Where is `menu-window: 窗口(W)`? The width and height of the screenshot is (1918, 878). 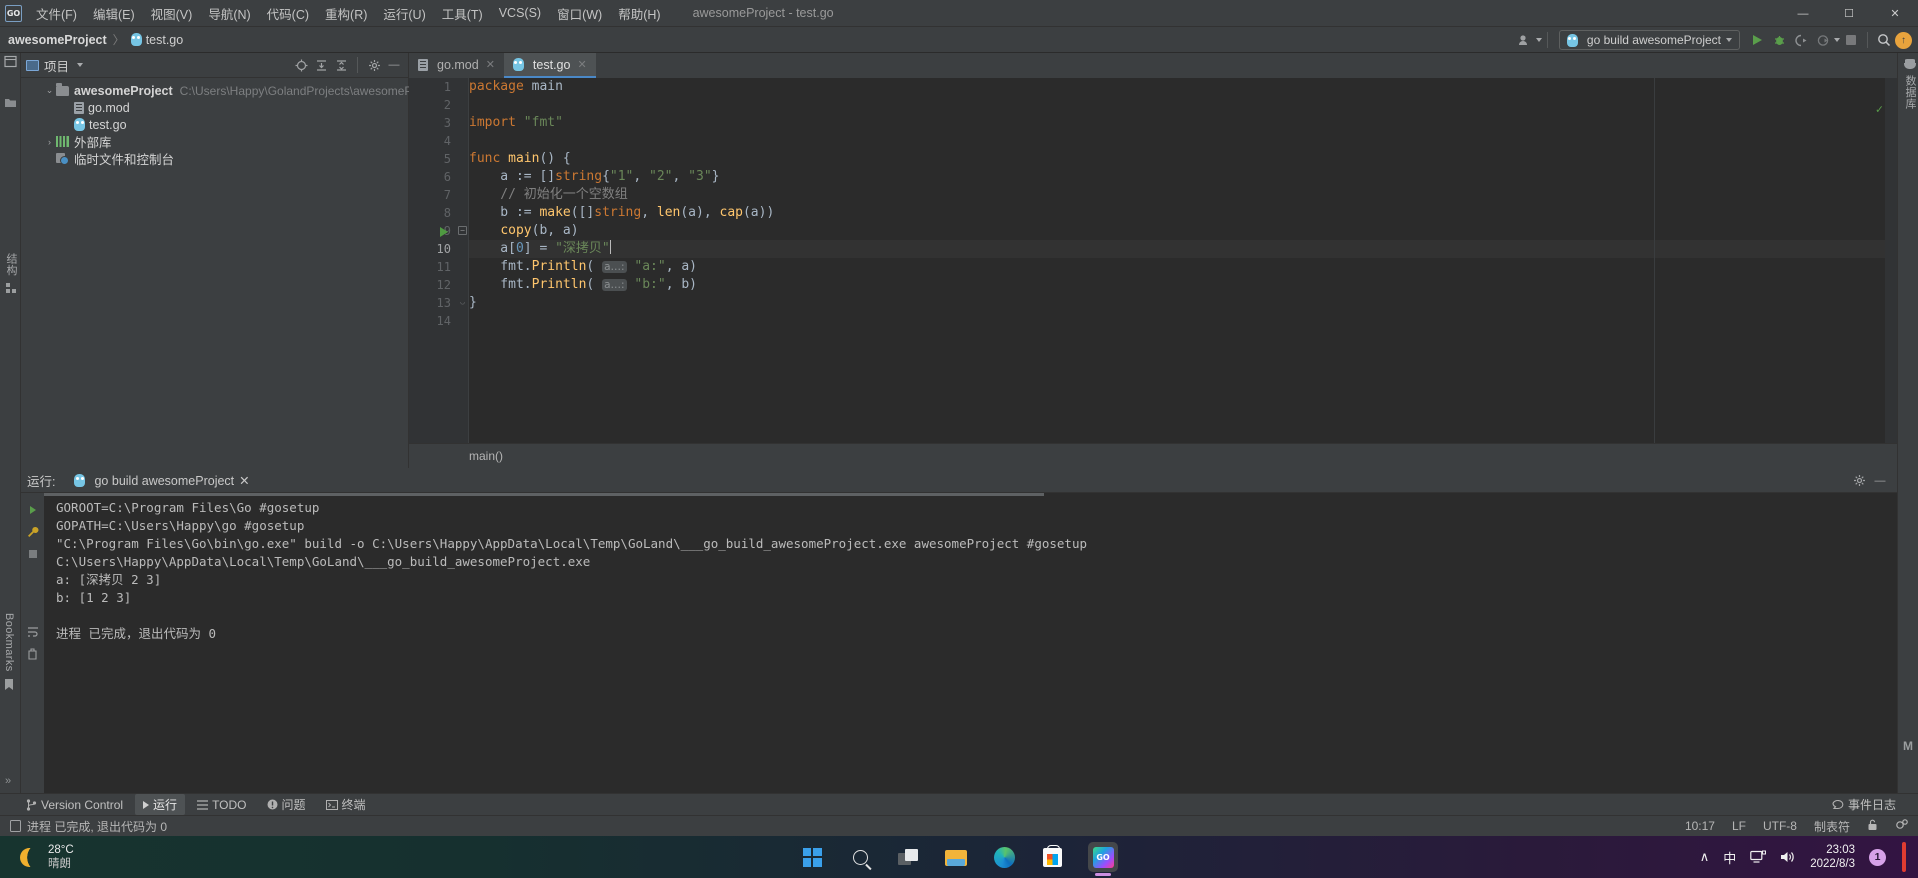
menu-window: 窗口(W) is located at coordinates (579, 13).